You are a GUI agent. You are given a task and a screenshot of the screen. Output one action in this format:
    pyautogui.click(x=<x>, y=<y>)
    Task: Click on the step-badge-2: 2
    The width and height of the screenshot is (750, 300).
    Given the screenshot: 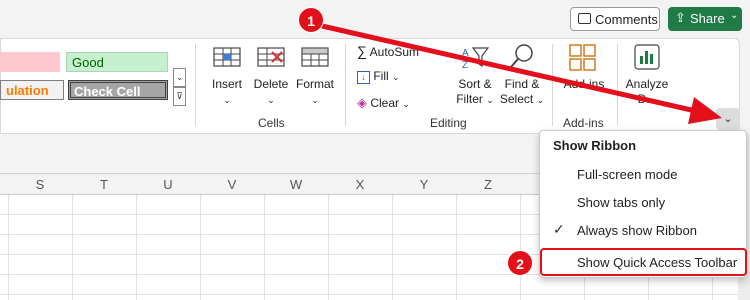 What is the action you would take?
    pyautogui.click(x=520, y=263)
    